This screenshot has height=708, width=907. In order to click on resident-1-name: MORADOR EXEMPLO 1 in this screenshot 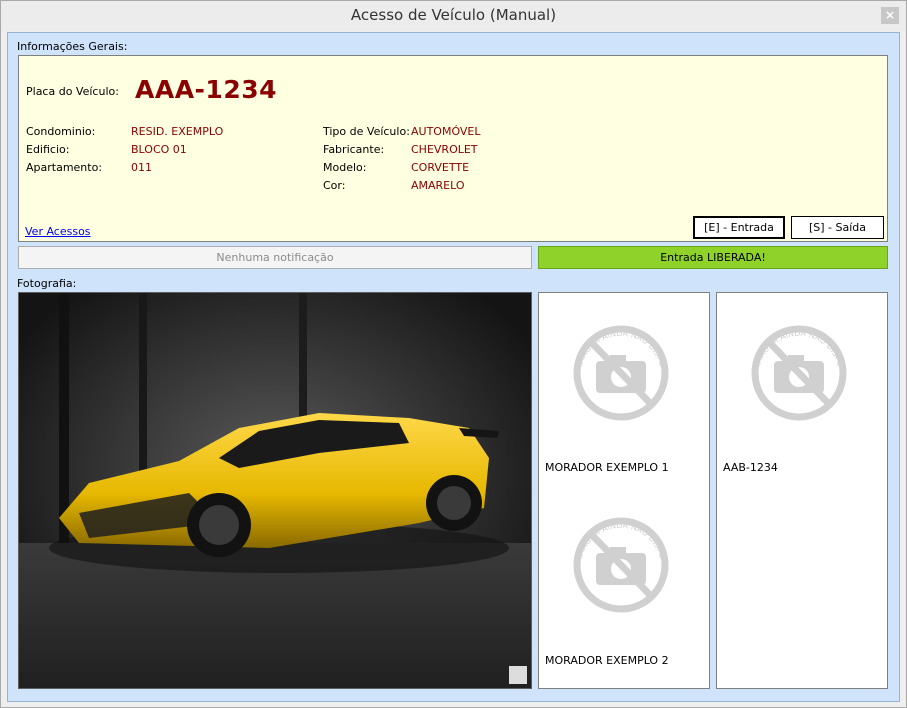, I will do `click(607, 467)`.